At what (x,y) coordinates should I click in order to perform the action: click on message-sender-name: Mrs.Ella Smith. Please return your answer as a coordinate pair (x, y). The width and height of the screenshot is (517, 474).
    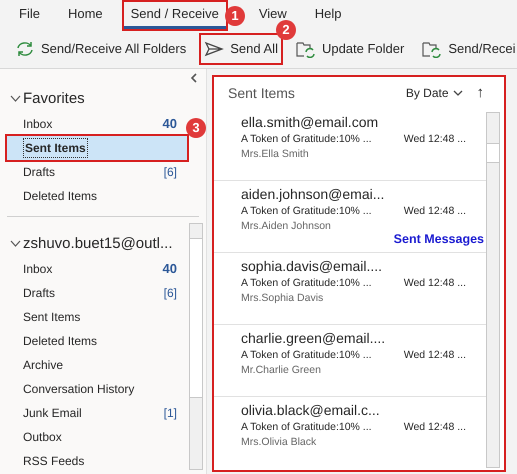
    Looking at the image, I should click on (275, 154).